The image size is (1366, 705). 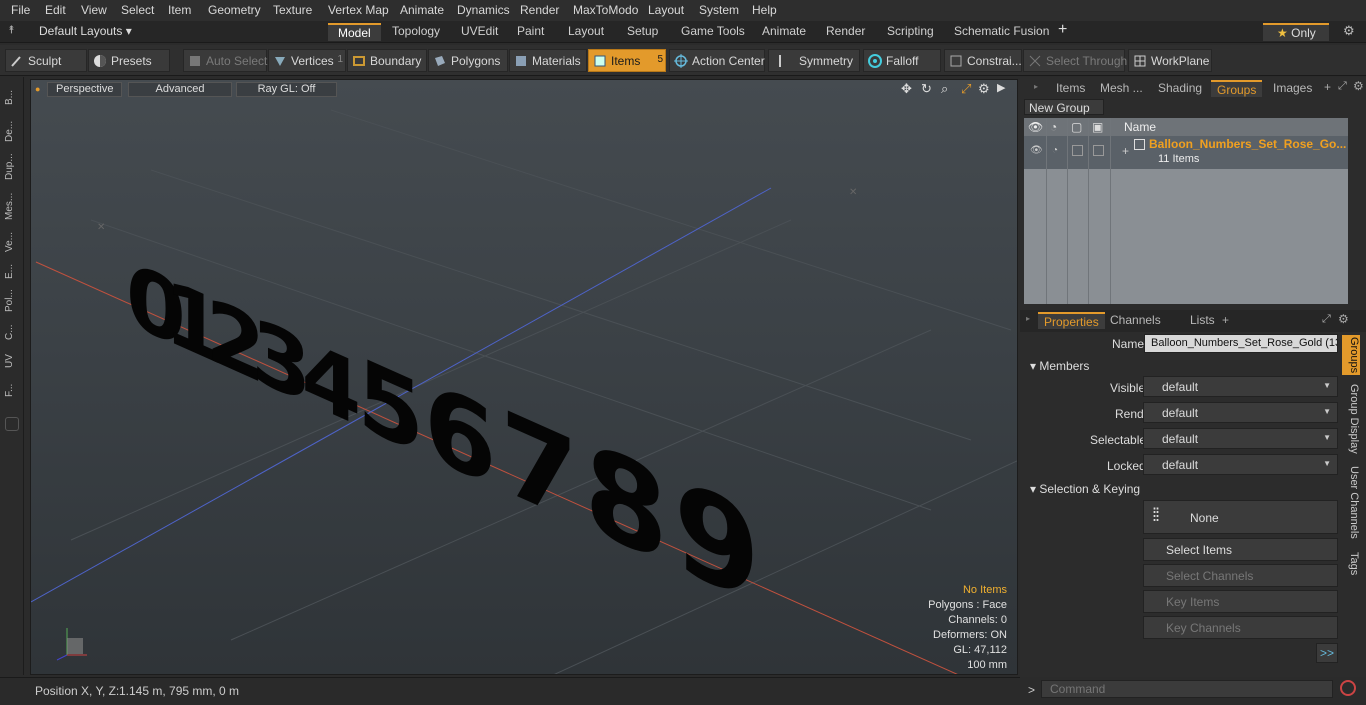 I want to click on panel-gear-icon: ⚙, so click(x=1358, y=86).